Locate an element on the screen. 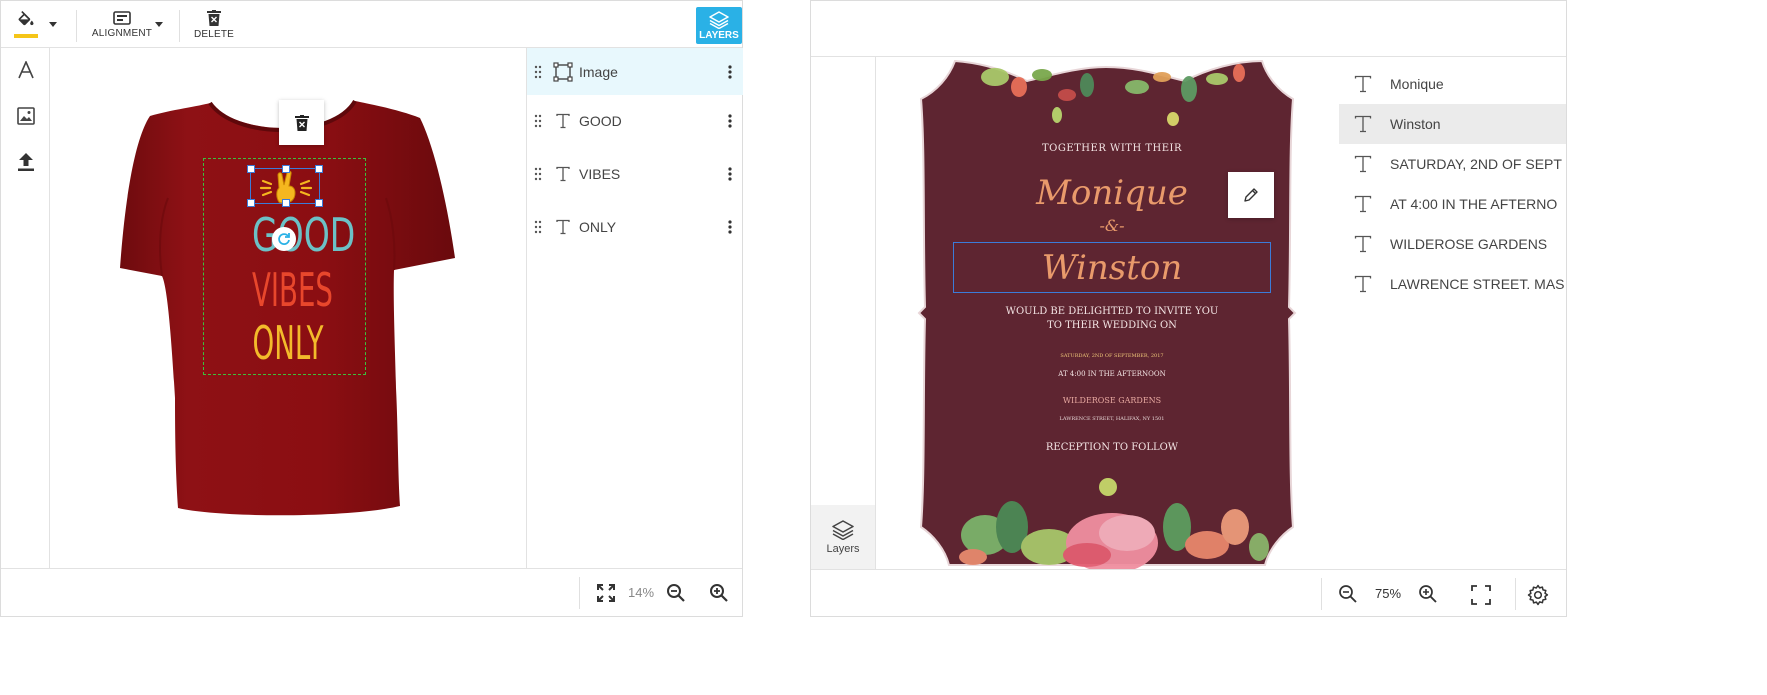 This screenshot has width=1767, height=695. delete-button: DELETE is located at coordinates (214, 24).